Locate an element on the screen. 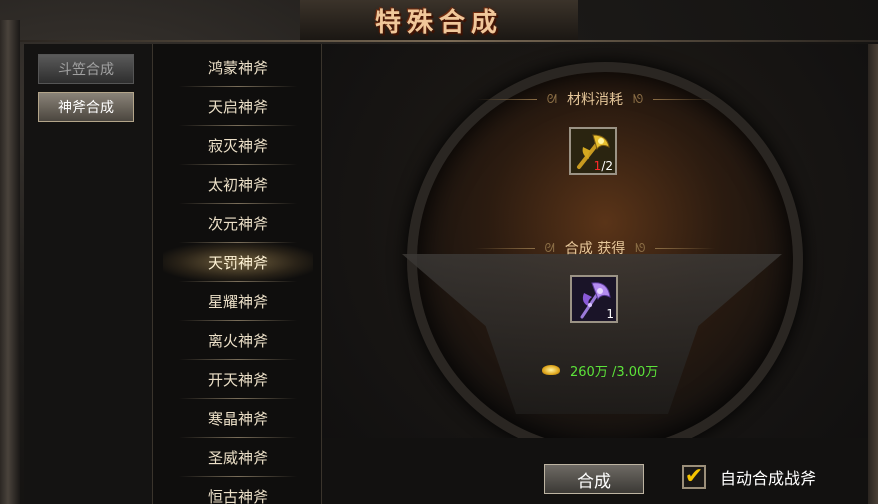 The image size is (878, 504). tab-douli: 斗笠合成 is located at coordinates (86, 69).